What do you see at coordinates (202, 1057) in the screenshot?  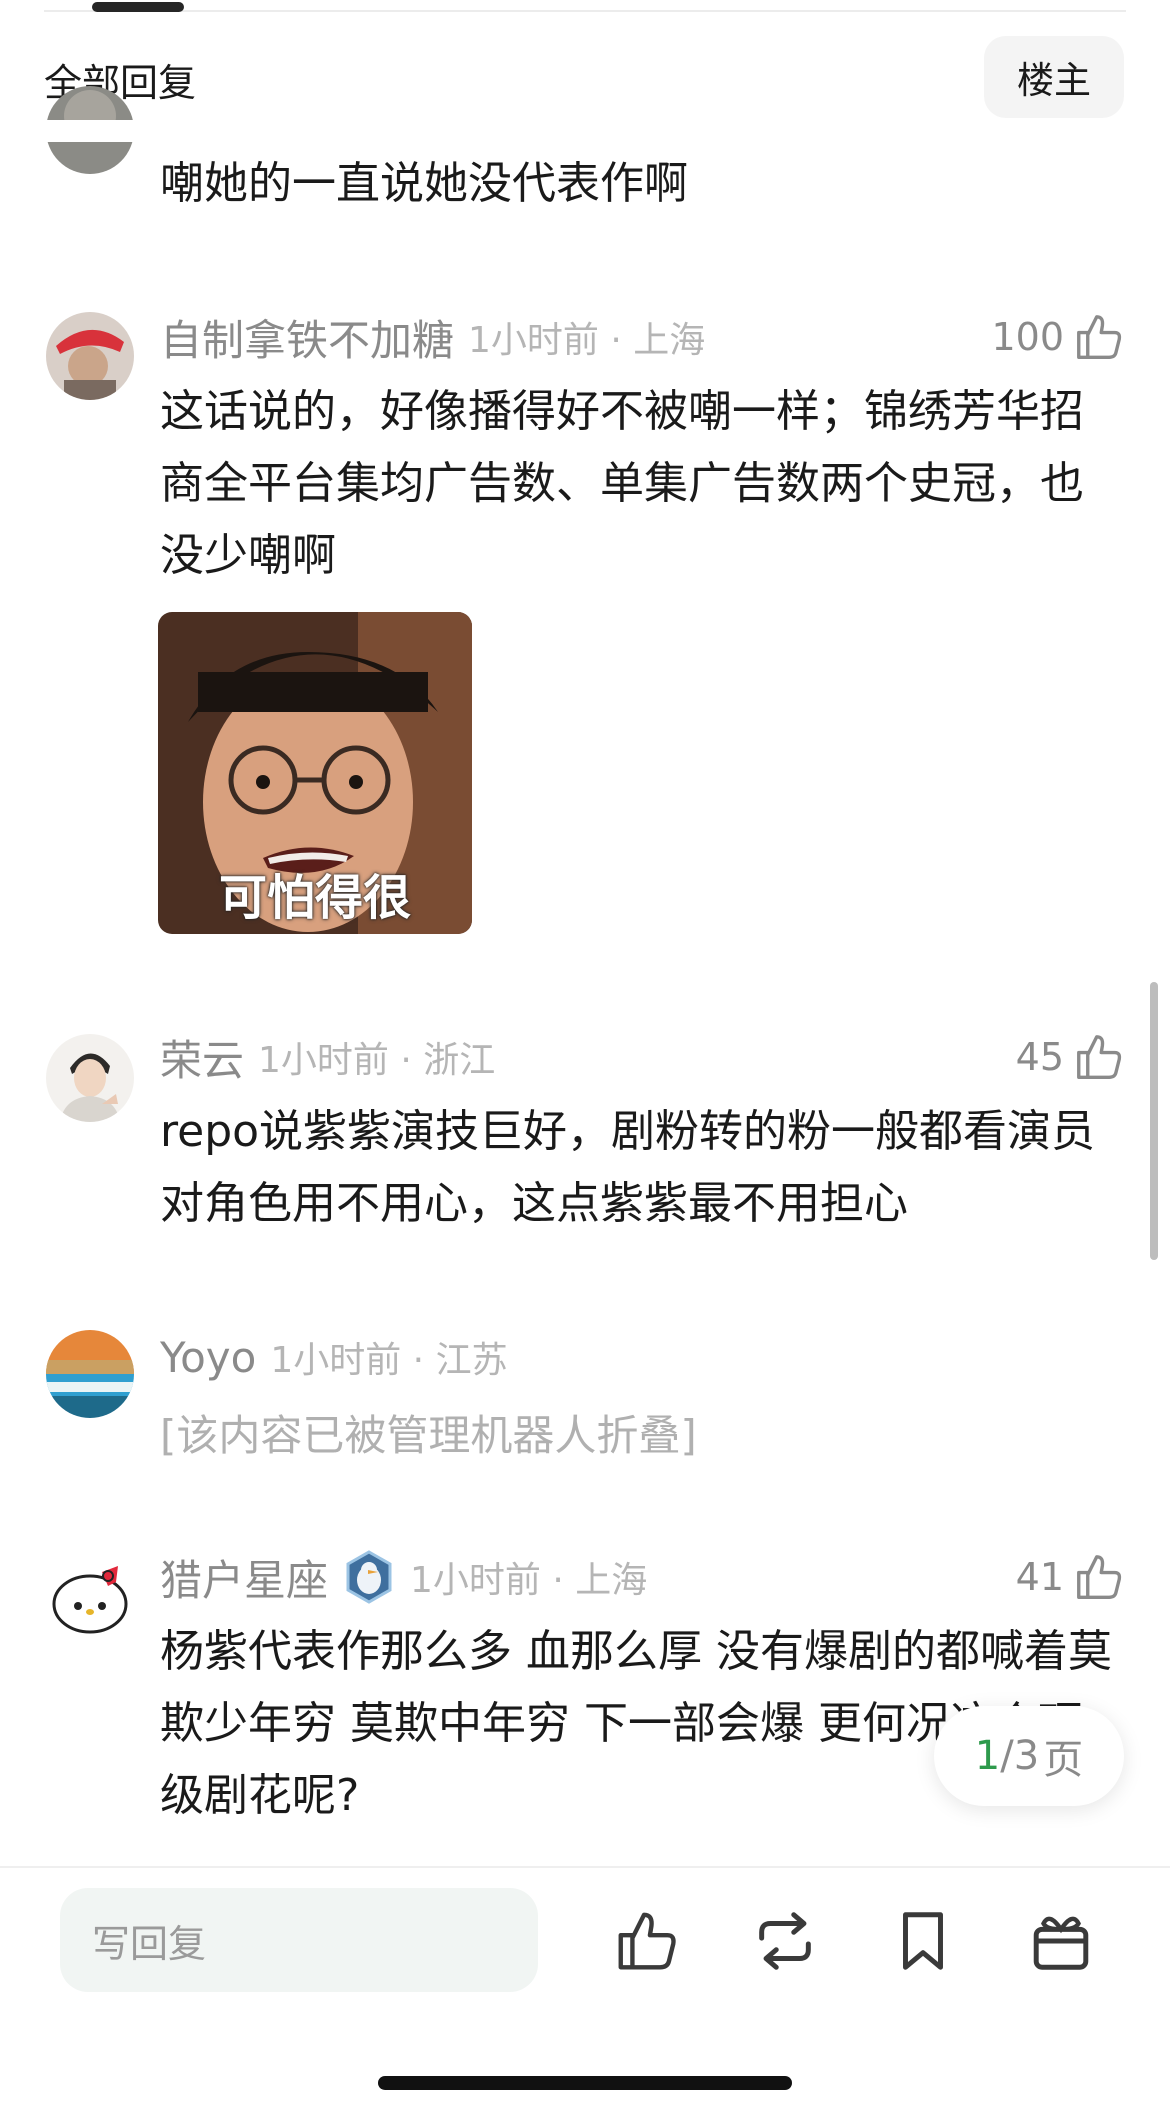 I see `username: 荣云` at bounding box center [202, 1057].